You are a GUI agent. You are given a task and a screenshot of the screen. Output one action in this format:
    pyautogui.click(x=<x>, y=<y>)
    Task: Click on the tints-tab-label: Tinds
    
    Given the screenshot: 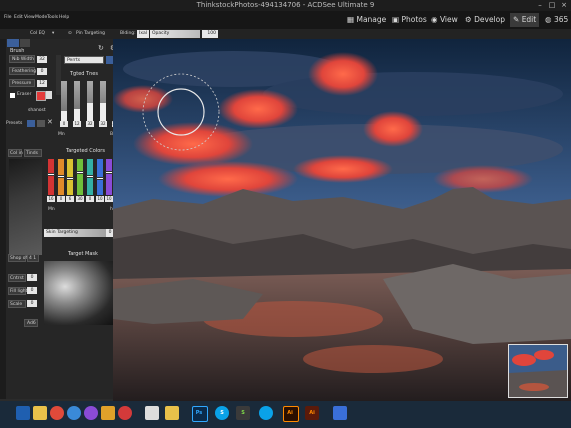 What is the action you would take?
    pyautogui.click(x=32, y=153)
    